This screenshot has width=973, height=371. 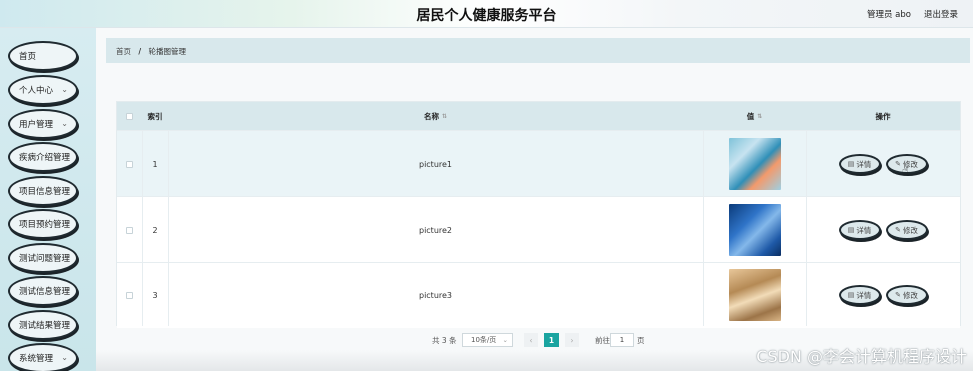 I want to click on app-title: 居民个人健康服务平台, so click(x=486, y=16).